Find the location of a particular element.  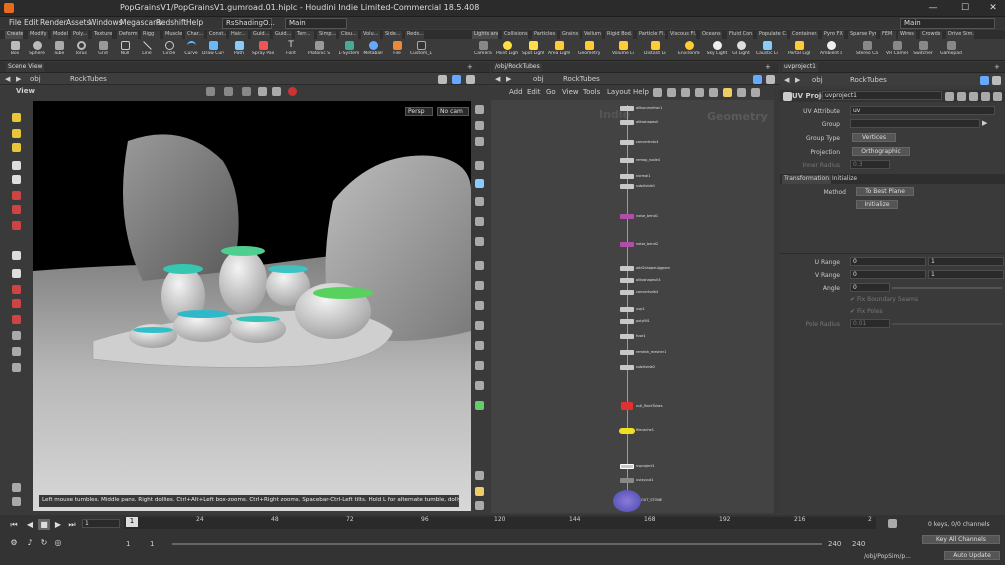

method-menu: To Best Plane is located at coordinates (885, 191).